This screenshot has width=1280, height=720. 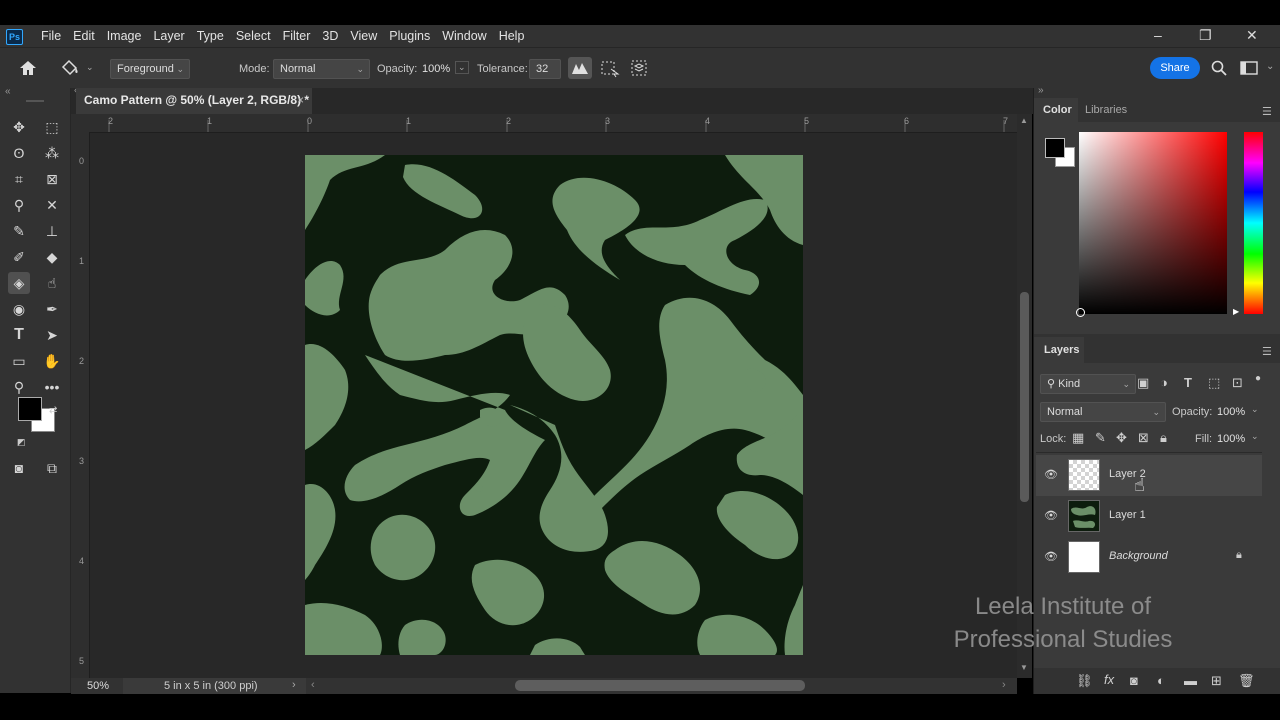 I want to click on menu-view: View, so click(x=363, y=36).